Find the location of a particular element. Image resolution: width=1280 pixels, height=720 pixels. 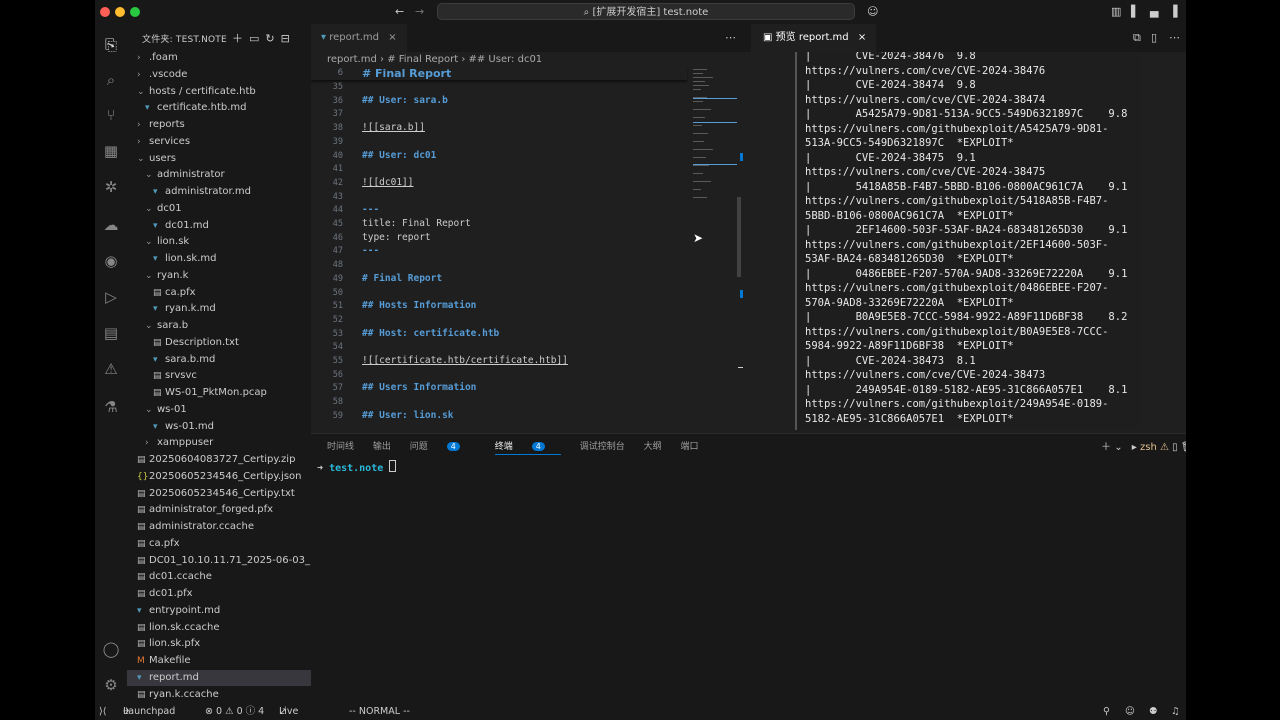

split-editor-icon: ▯ is located at coordinates (1154, 37).